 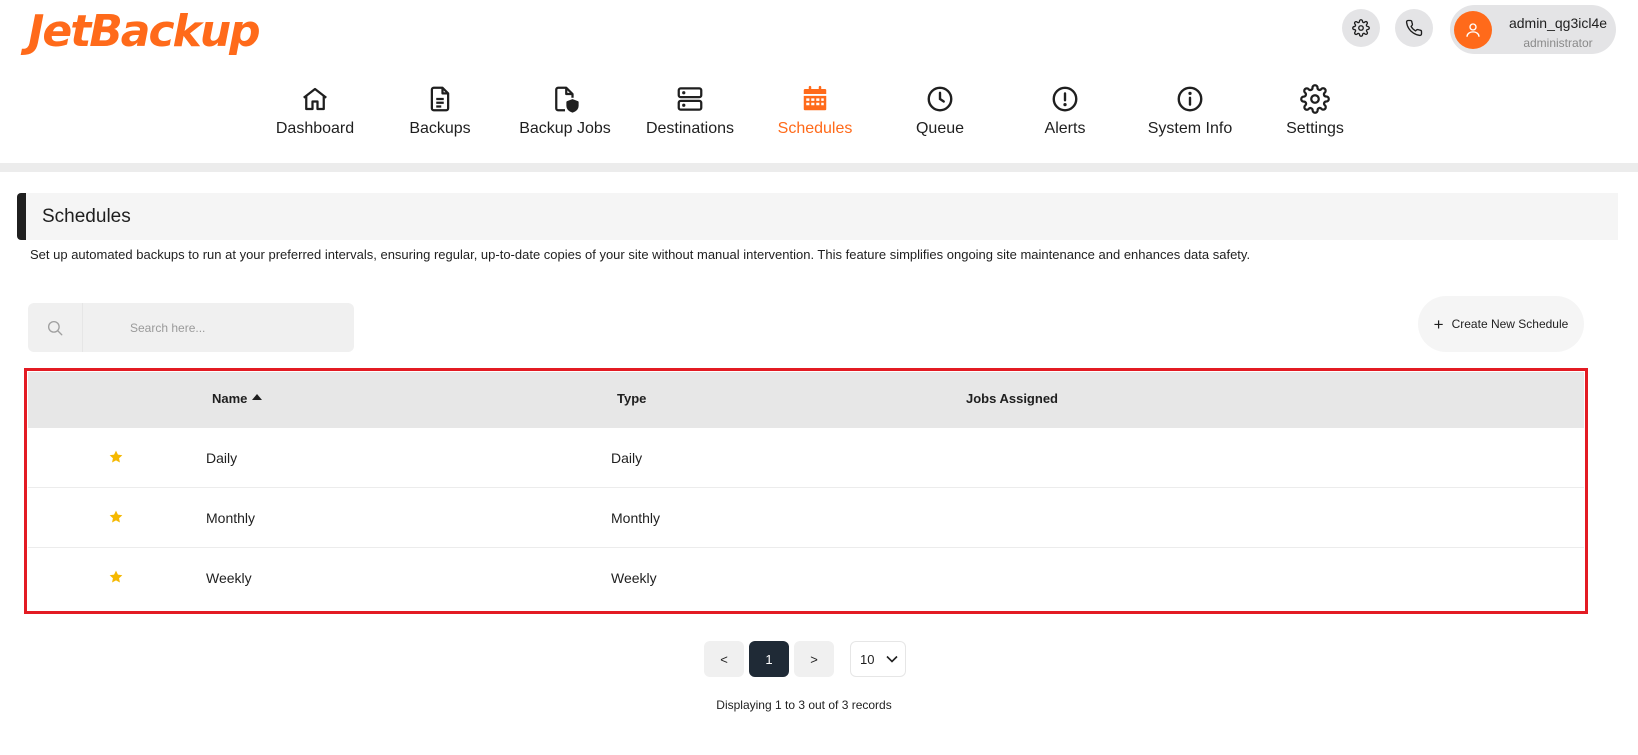 I want to click on nav-label: Settings, so click(x=1315, y=128).